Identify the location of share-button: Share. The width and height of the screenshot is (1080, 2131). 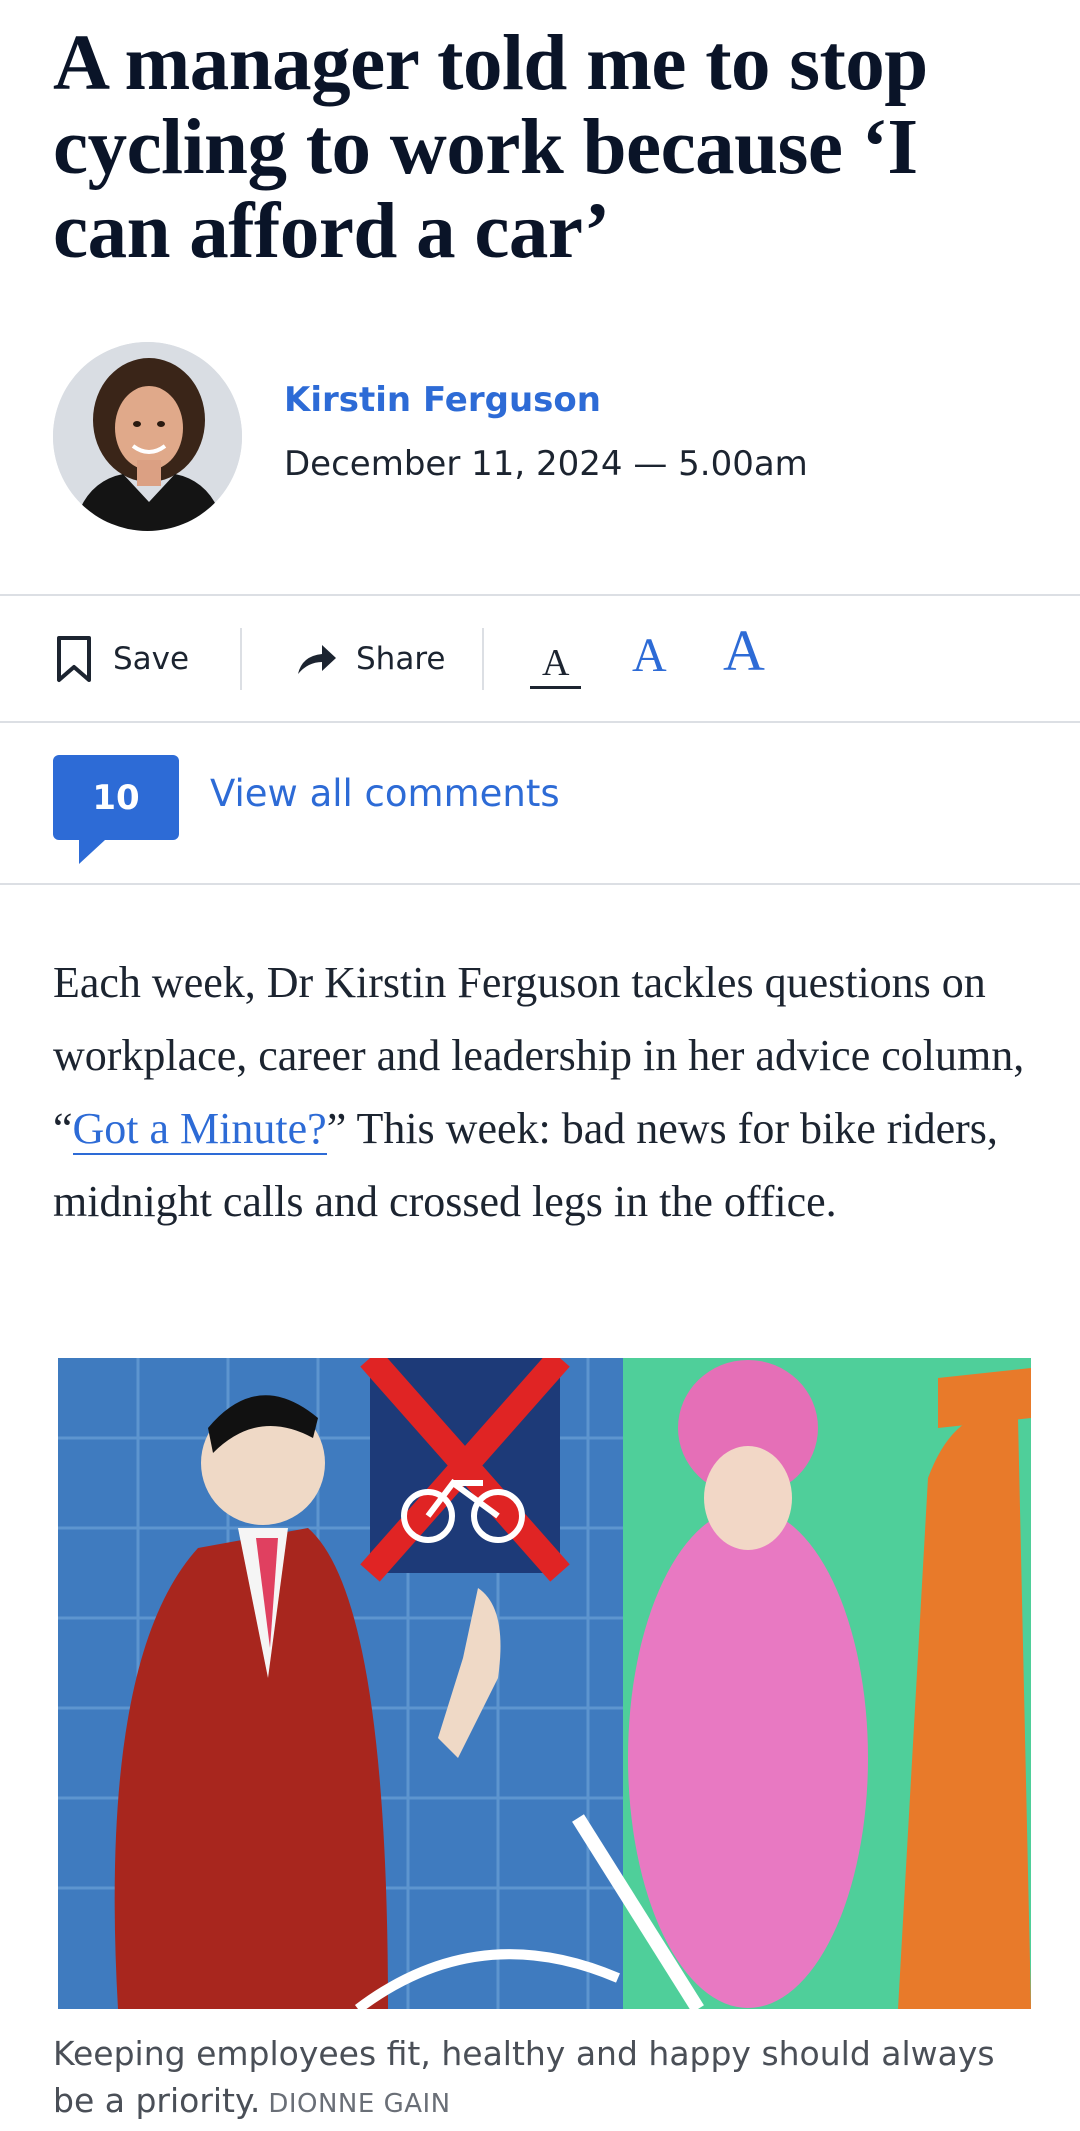
(370, 659).